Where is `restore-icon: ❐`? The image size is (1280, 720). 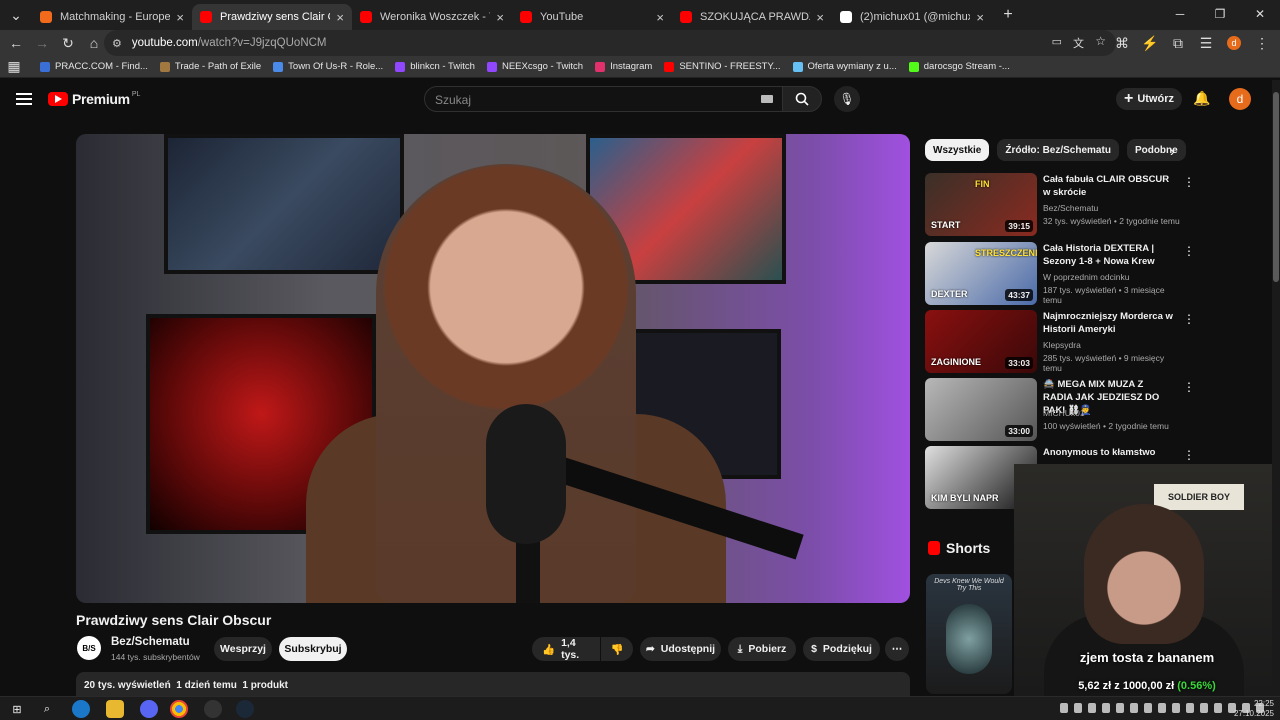 restore-icon: ❐ is located at coordinates (1220, 14).